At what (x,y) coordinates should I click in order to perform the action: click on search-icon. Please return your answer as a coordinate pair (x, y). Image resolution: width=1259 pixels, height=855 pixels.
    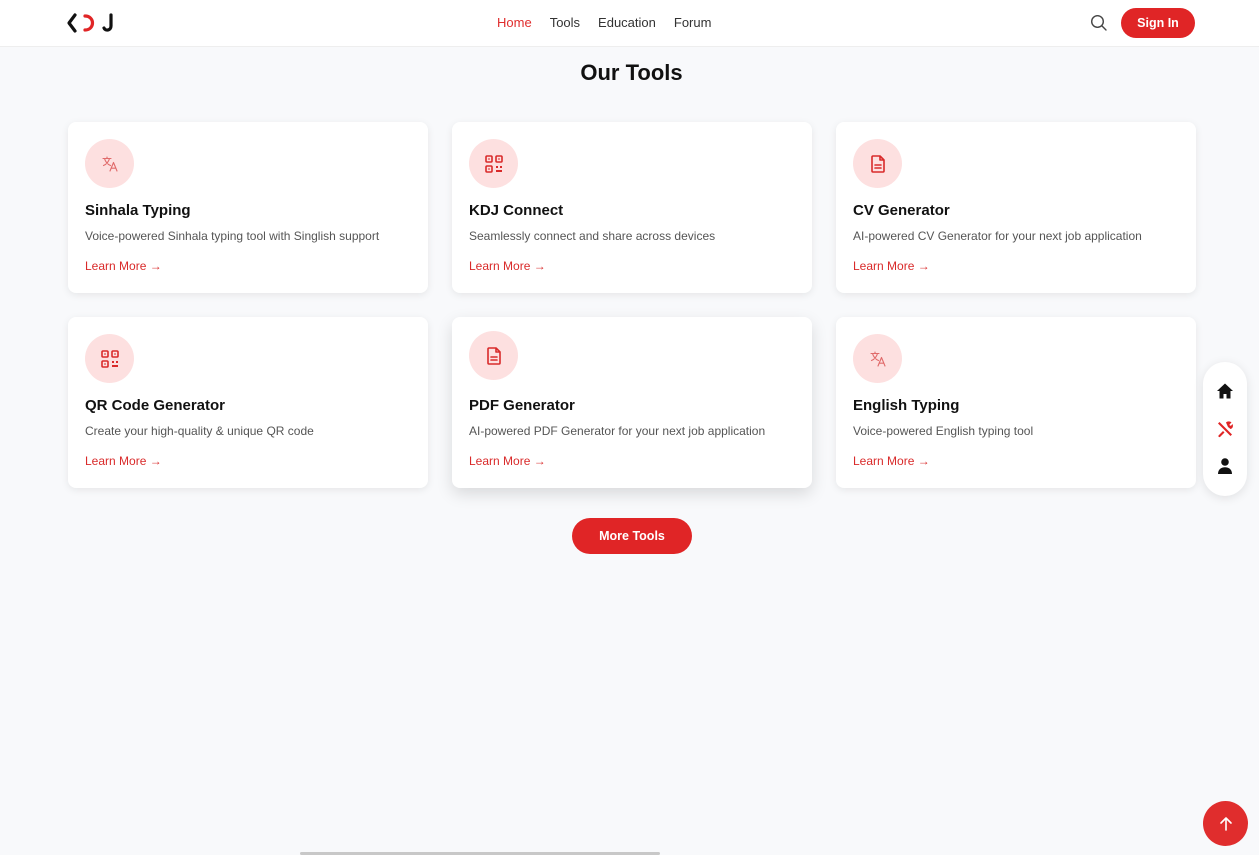
    Looking at the image, I should click on (1099, 23).